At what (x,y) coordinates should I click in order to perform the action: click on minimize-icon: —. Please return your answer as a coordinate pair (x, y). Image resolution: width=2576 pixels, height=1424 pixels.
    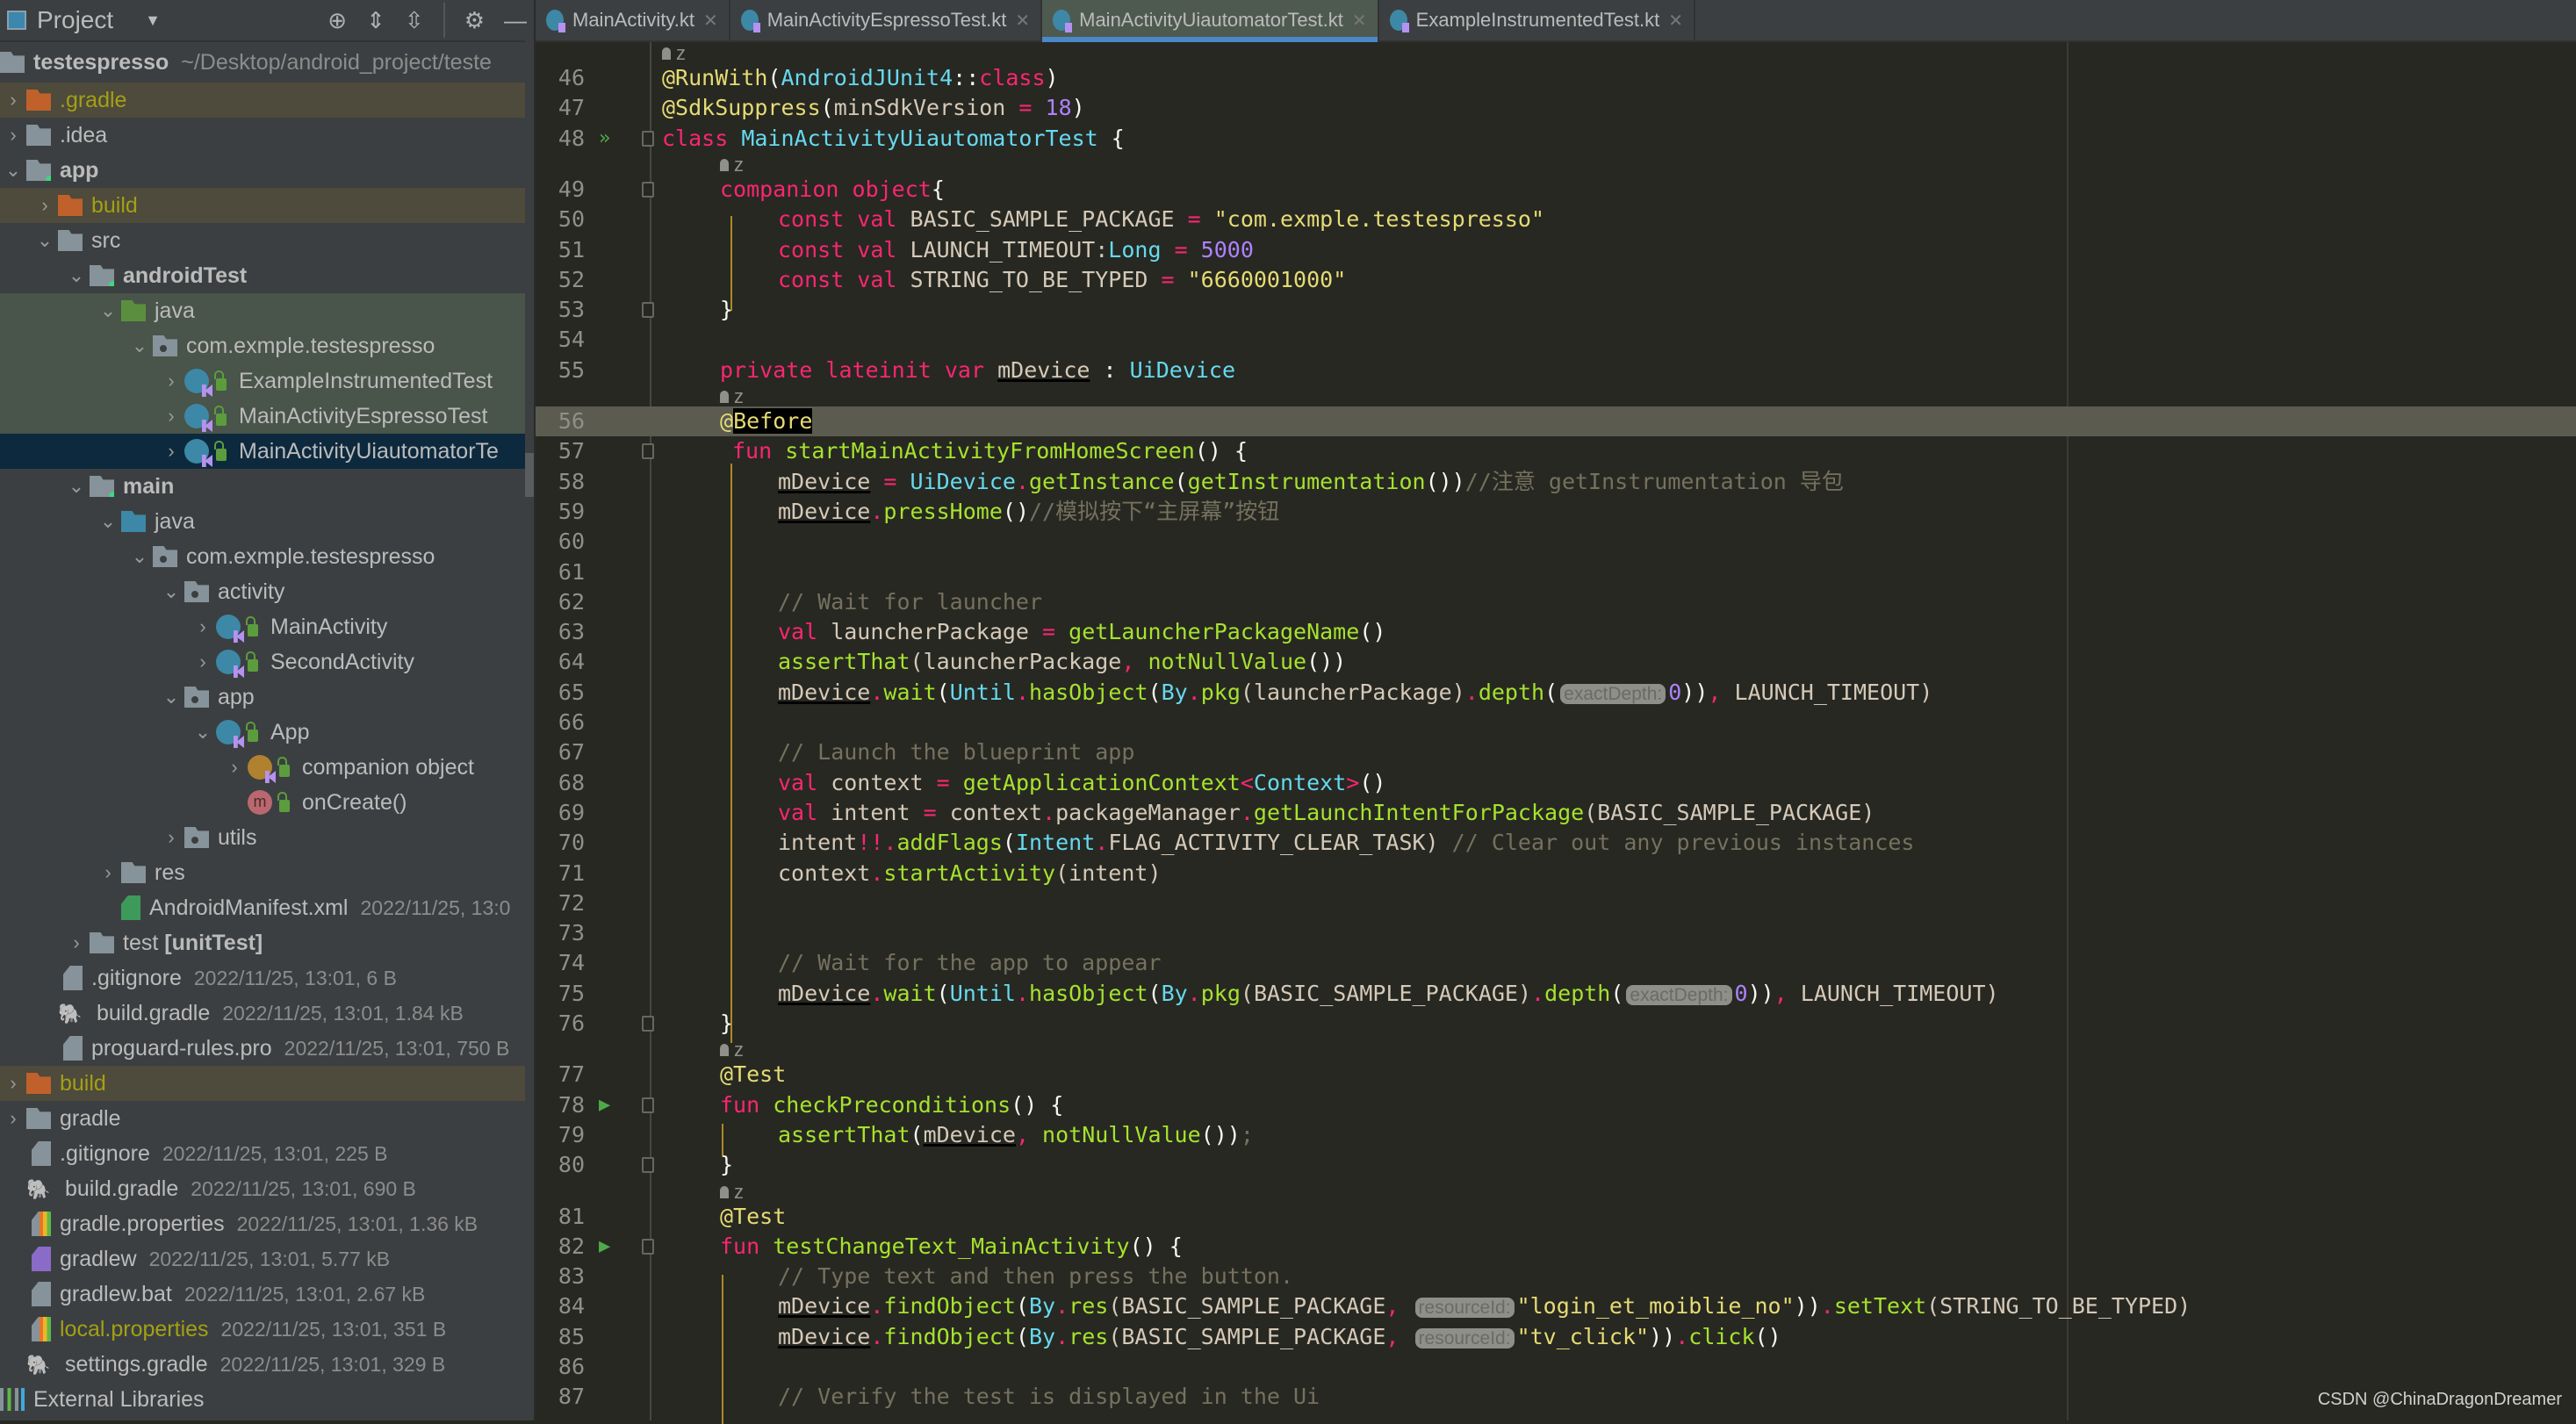
    Looking at the image, I should click on (515, 20).